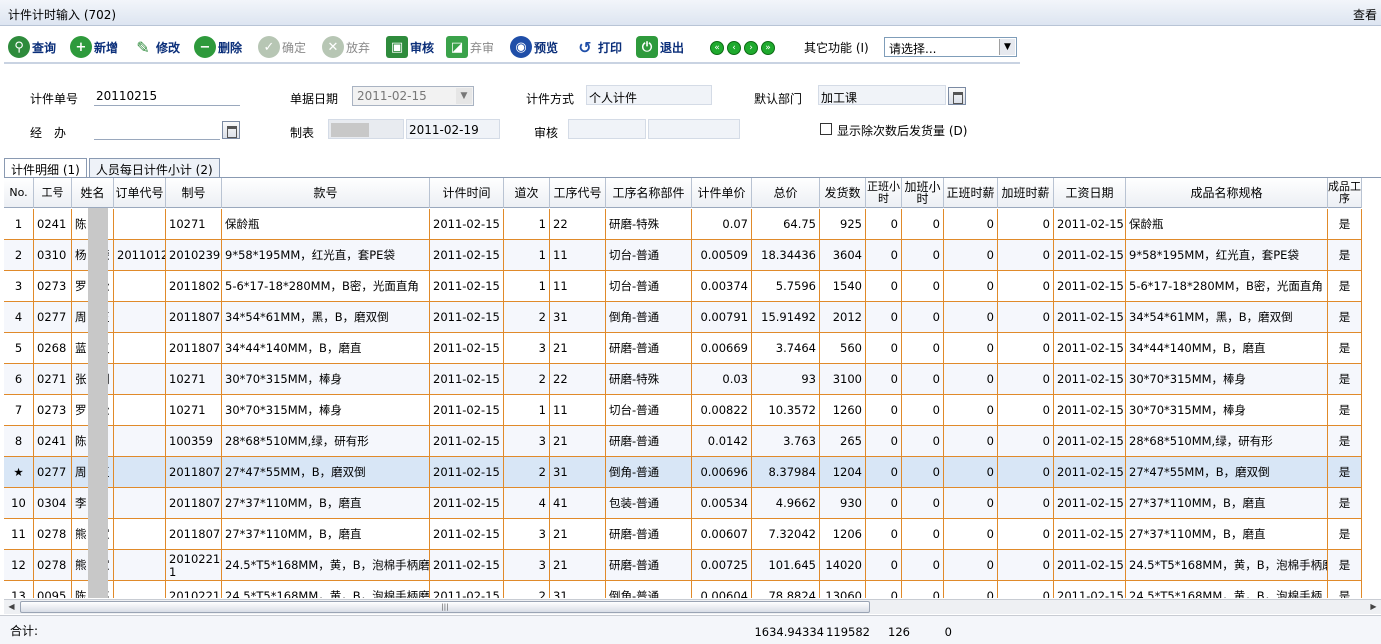  Describe the element at coordinates (843, 534) in the screenshot. I see `cell-qty: 1206` at that location.